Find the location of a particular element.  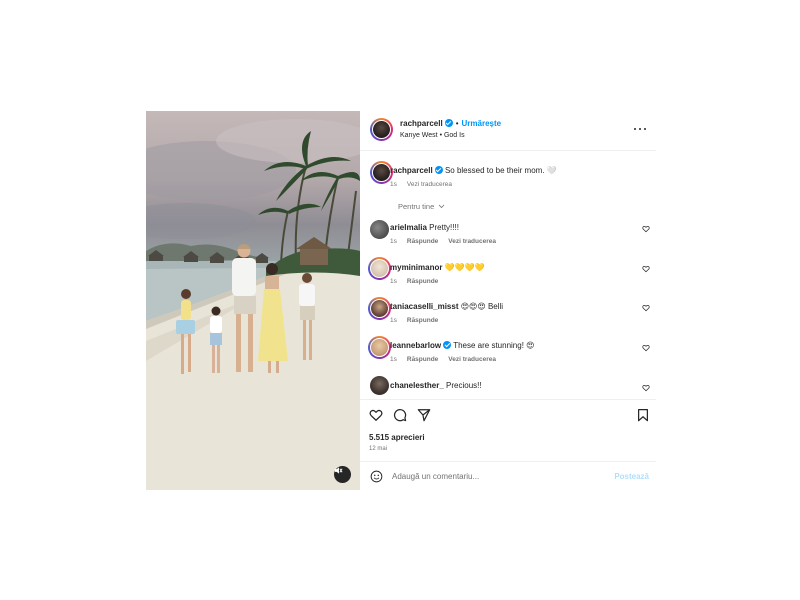

mute-icon is located at coordinates (338, 470).